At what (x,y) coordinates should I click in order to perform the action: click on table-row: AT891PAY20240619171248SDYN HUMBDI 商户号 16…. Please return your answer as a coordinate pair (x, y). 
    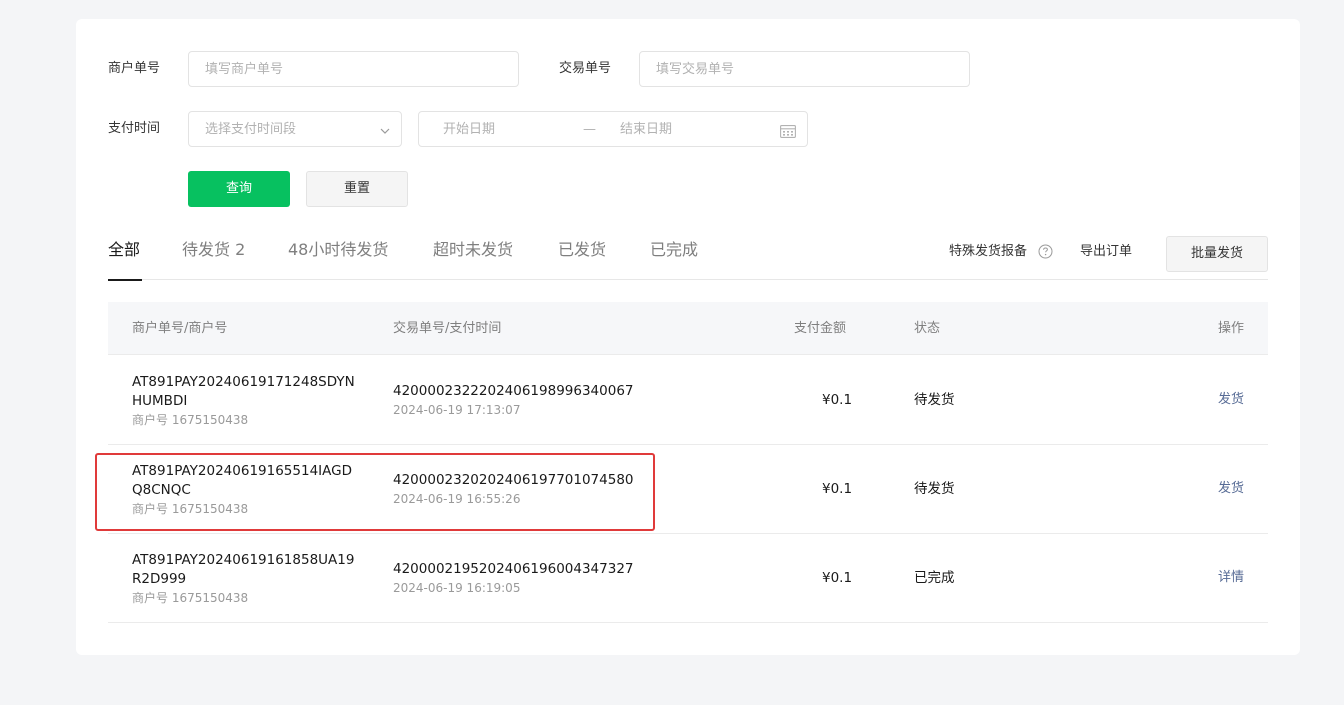
    Looking at the image, I should click on (688, 400).